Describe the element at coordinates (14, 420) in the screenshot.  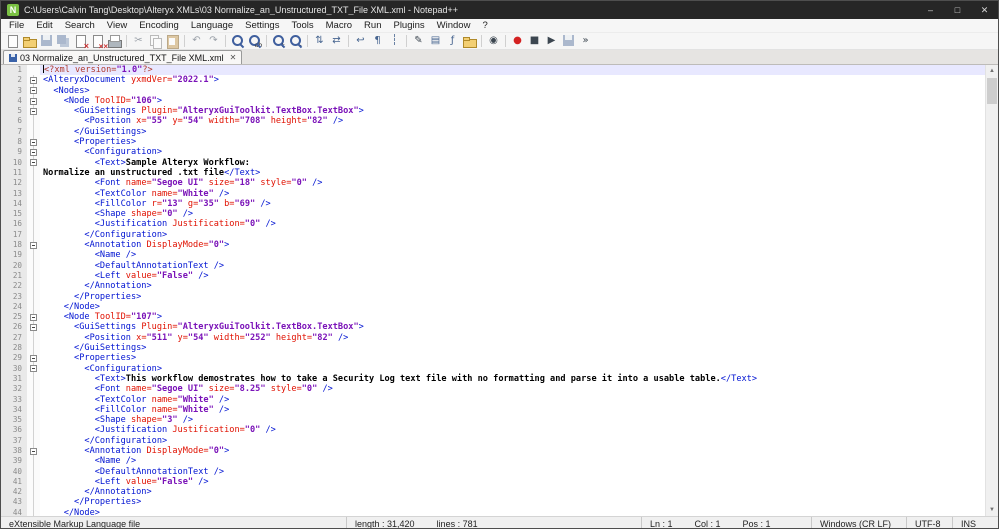
I see `line-number: 35` at that location.